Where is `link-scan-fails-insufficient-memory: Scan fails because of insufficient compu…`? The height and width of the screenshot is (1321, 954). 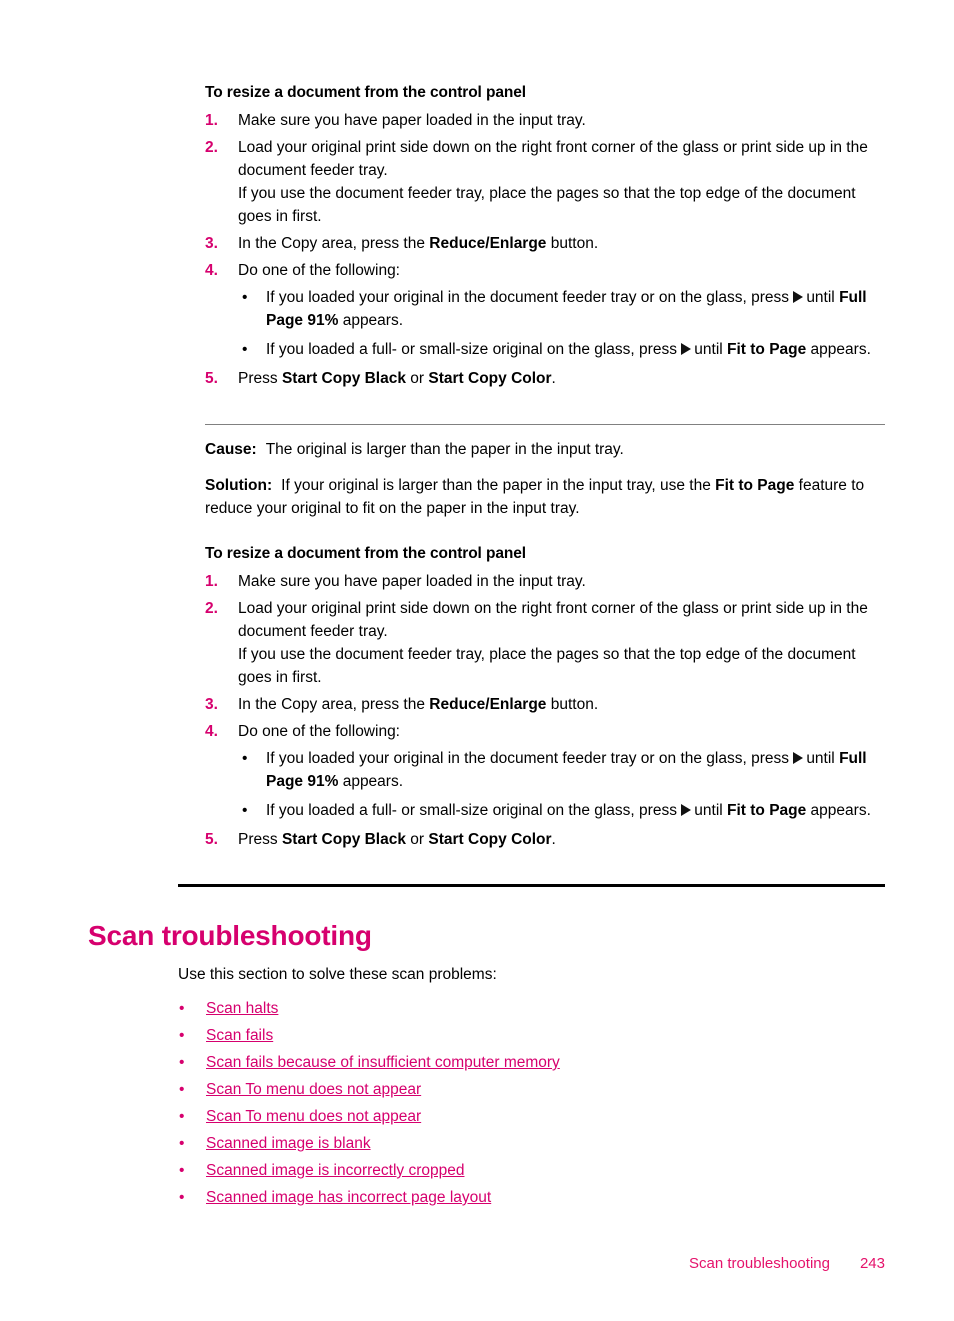 link-scan-fails-insufficient-memory: Scan fails because of insufficient compu… is located at coordinates (383, 1062).